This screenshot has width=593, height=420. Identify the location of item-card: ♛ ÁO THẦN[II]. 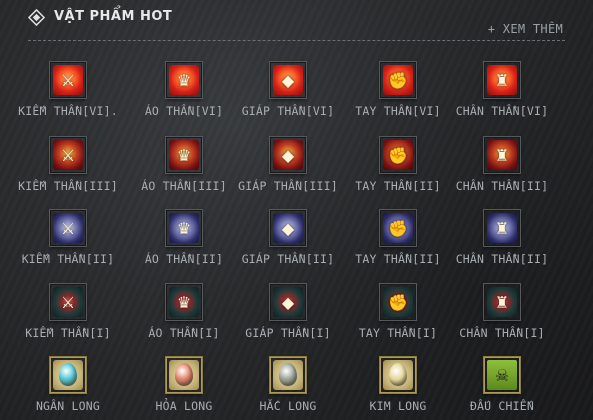
(184, 238).